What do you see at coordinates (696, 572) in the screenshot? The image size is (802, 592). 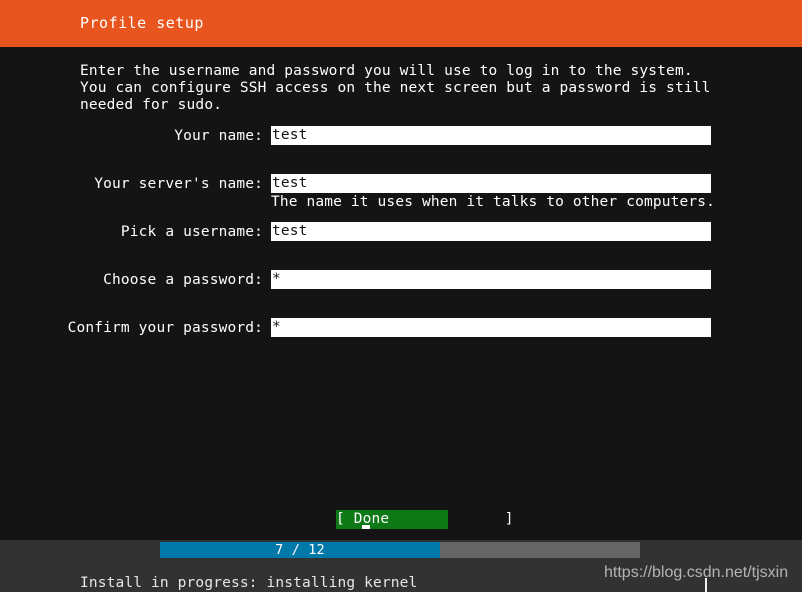 I see `watermark-text: https://blog.csdn.net/tjsxin` at bounding box center [696, 572].